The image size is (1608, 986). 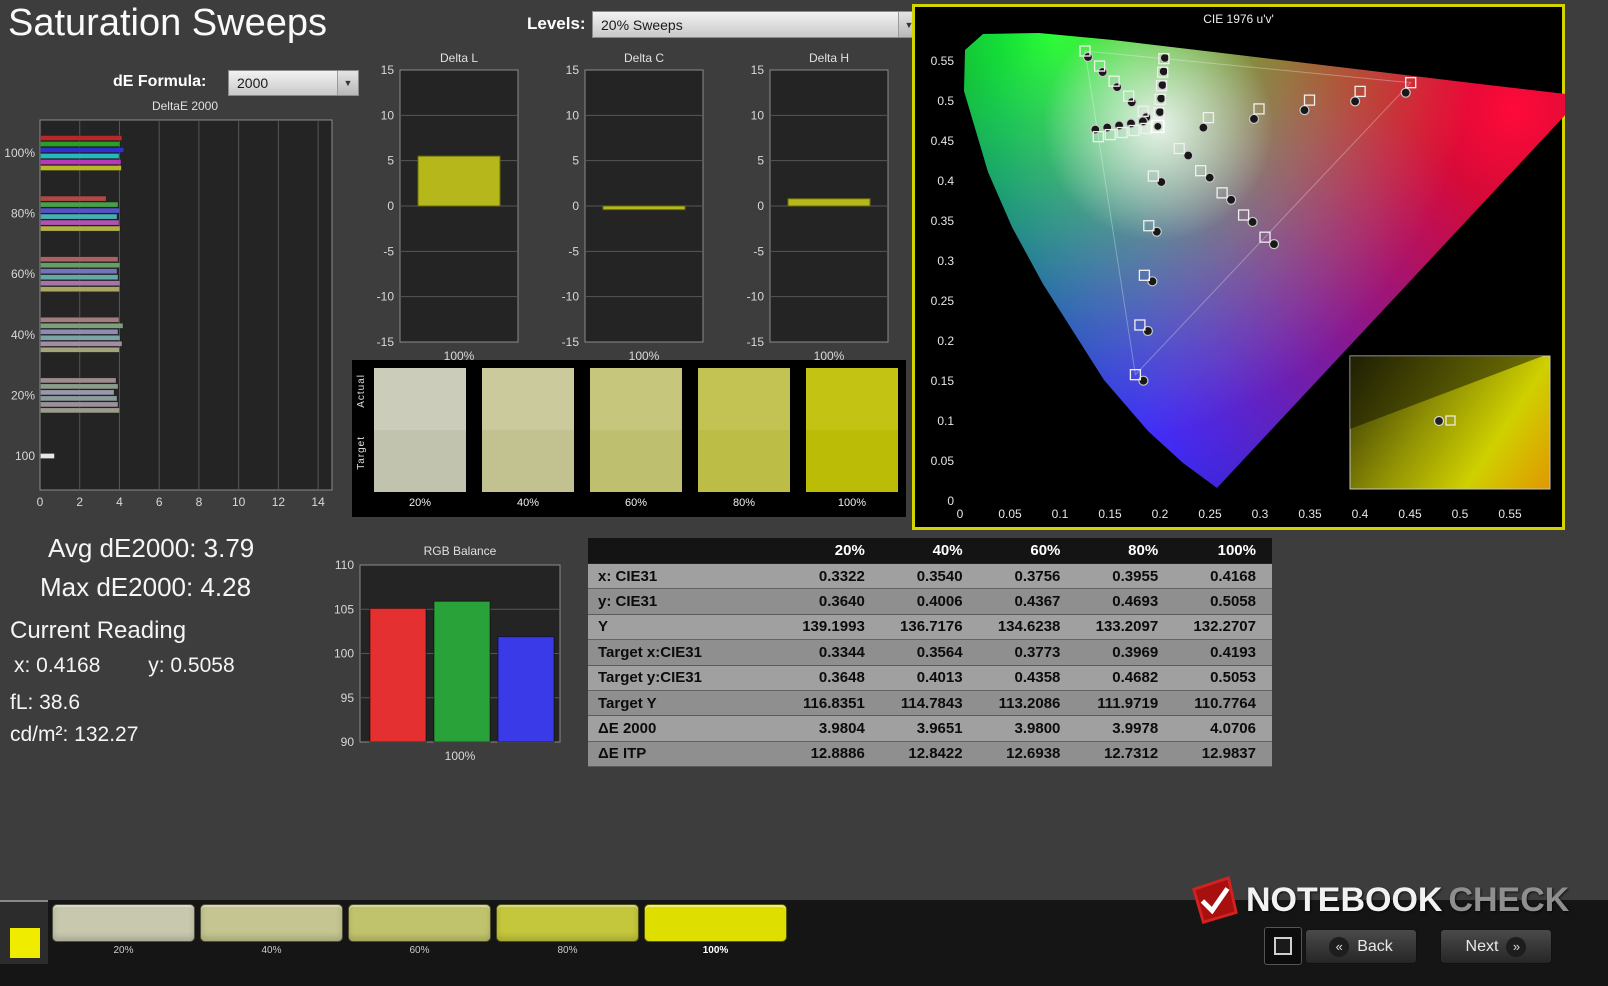 I want to click on thumbnail-100%: 100%, so click(x=715, y=932).